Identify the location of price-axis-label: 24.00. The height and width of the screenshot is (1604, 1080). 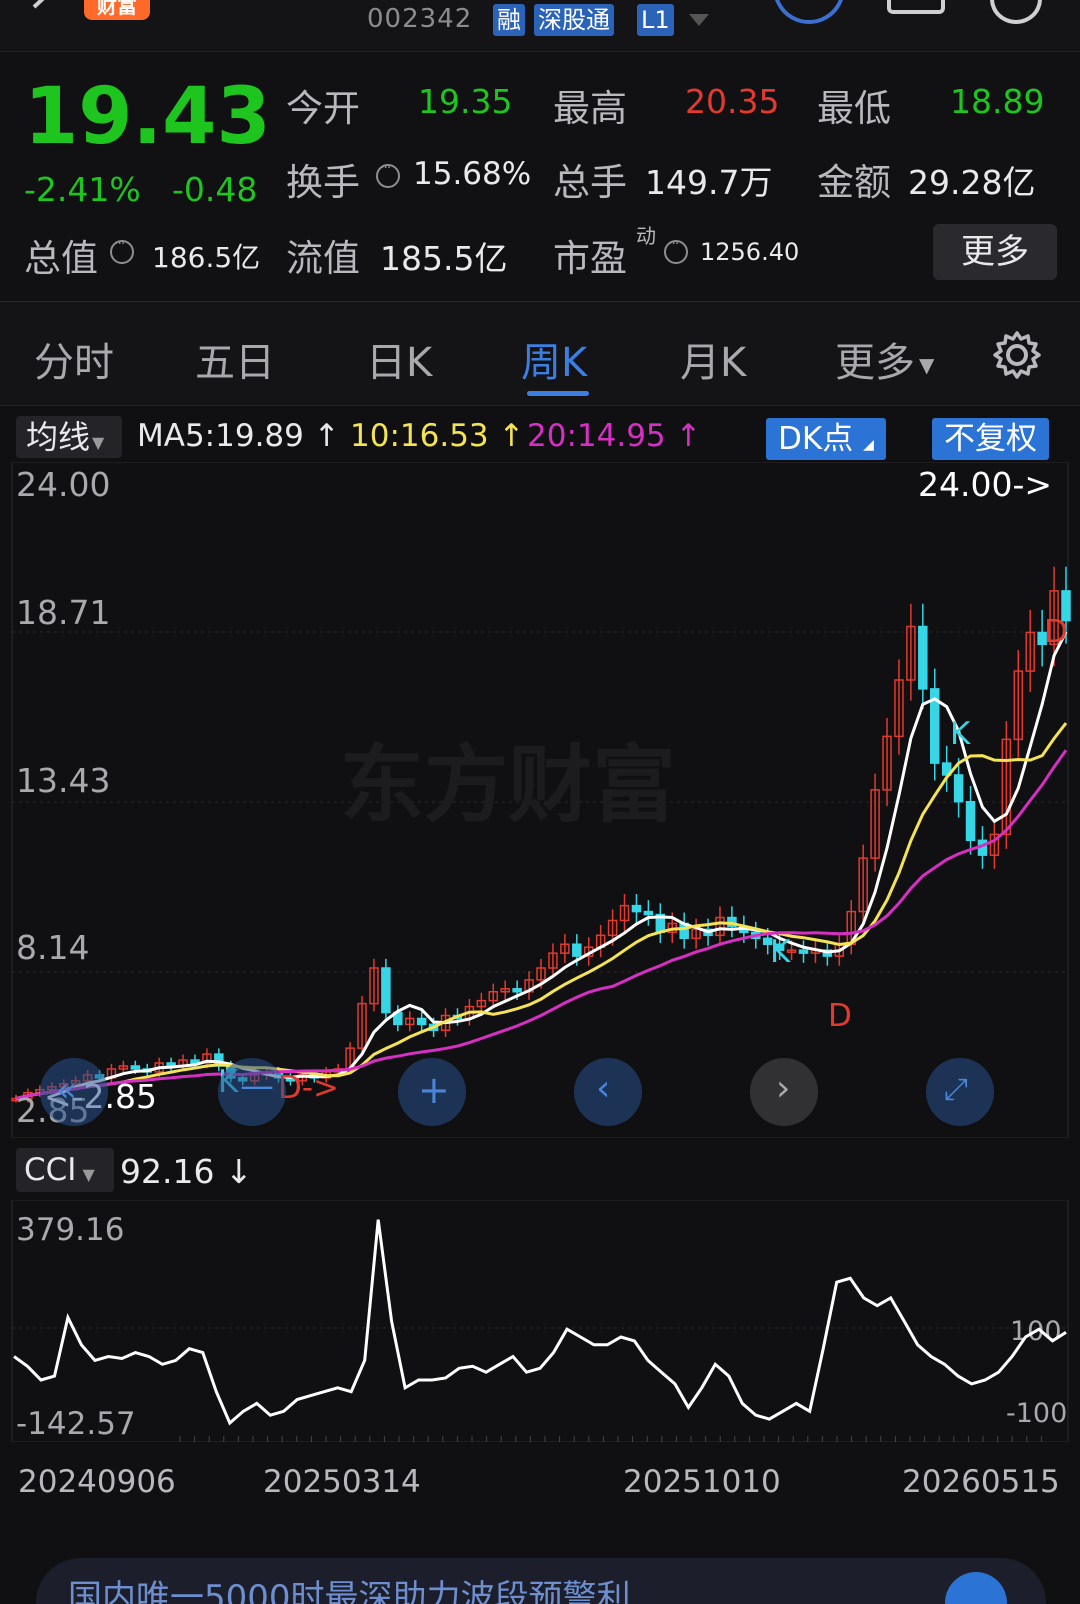
(63, 484).